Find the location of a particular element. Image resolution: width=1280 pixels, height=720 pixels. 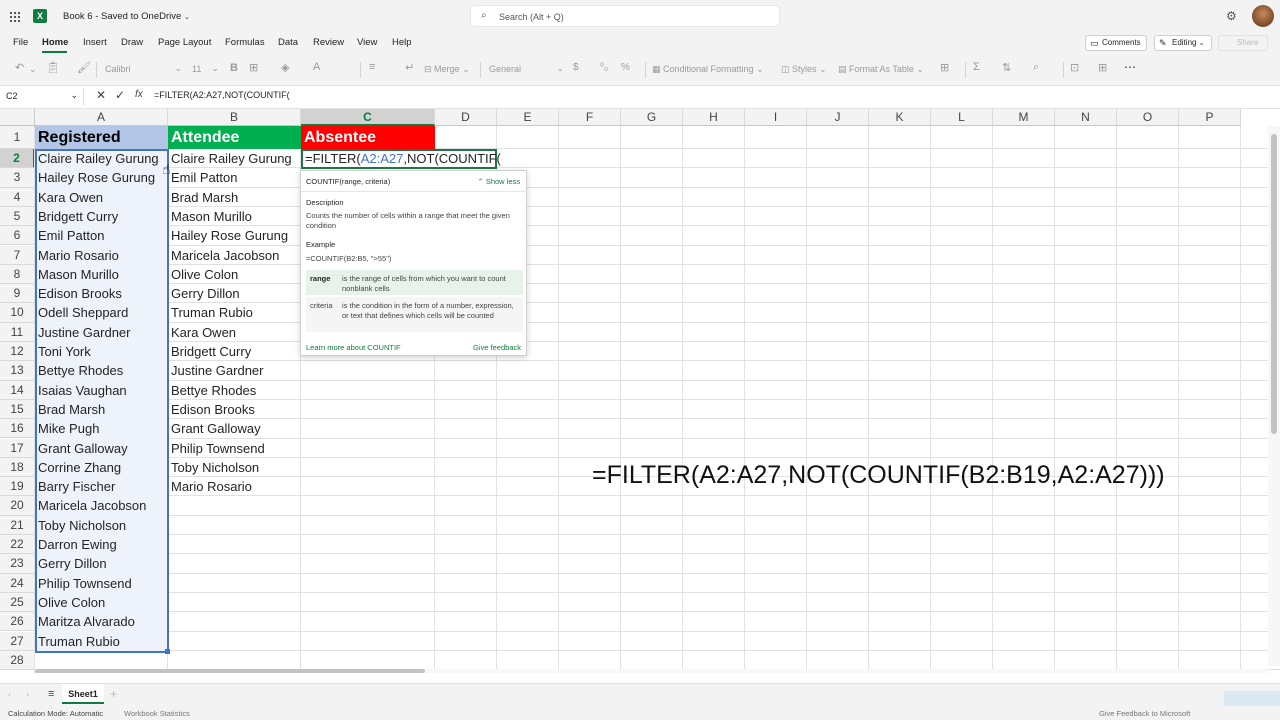

bold-icon: B is located at coordinates (234, 68).